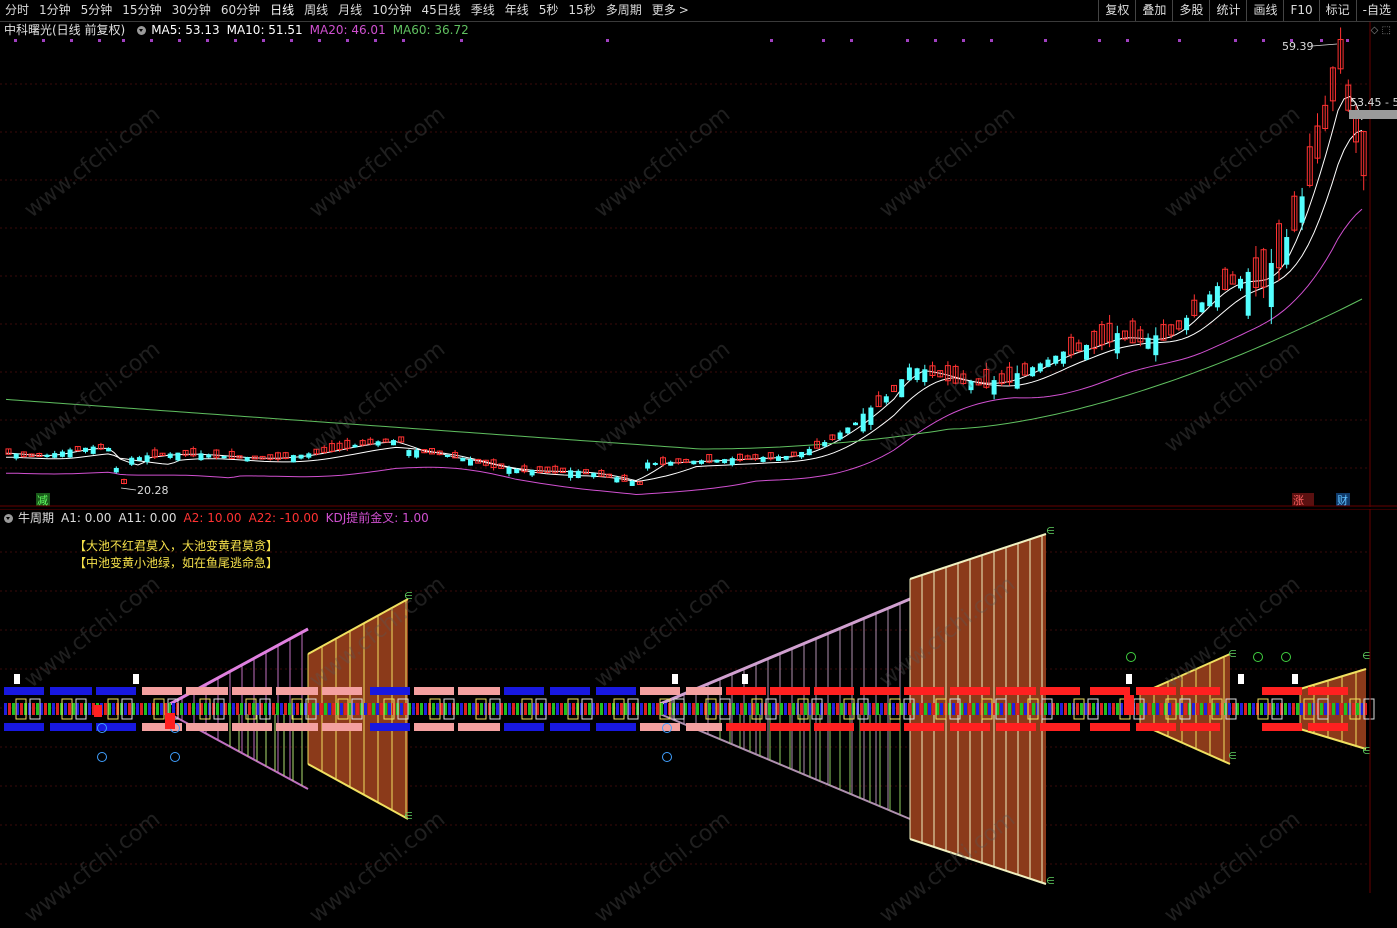 This screenshot has width=1397, height=928. I want to click on tab-quarterly: 季线, so click(483, 10).